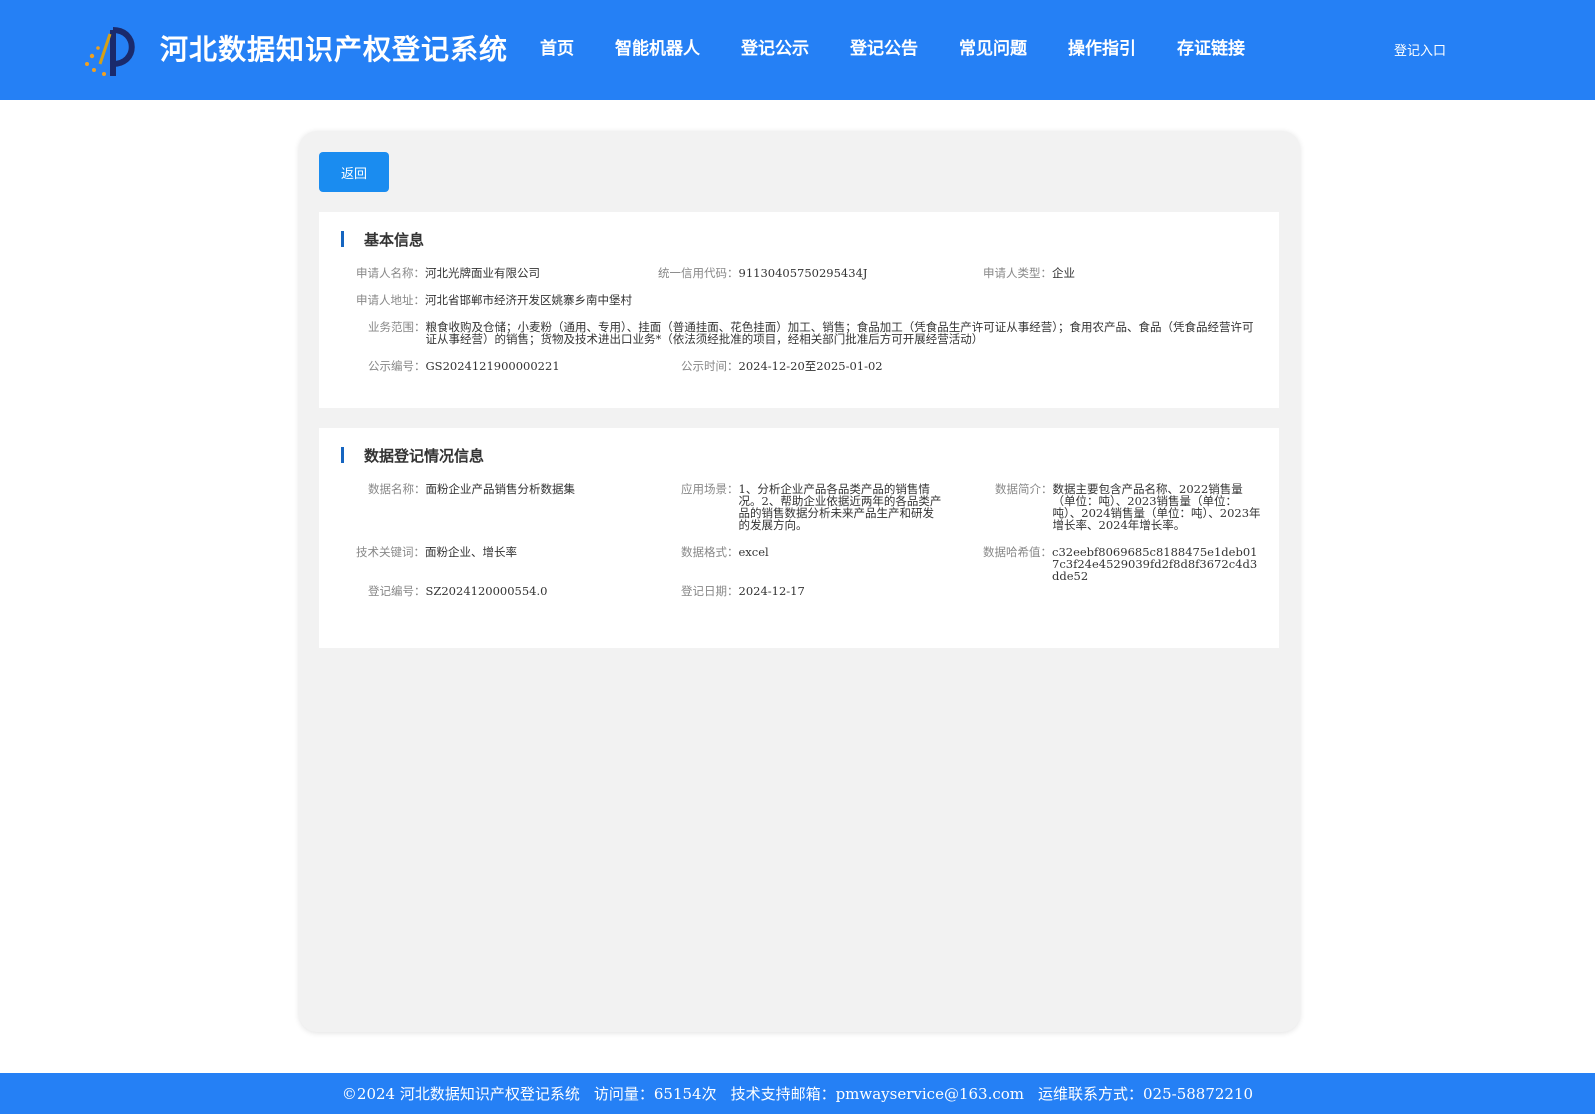  I want to click on applicant-type-field: 申请人类型： 企业, so click(1029, 273).